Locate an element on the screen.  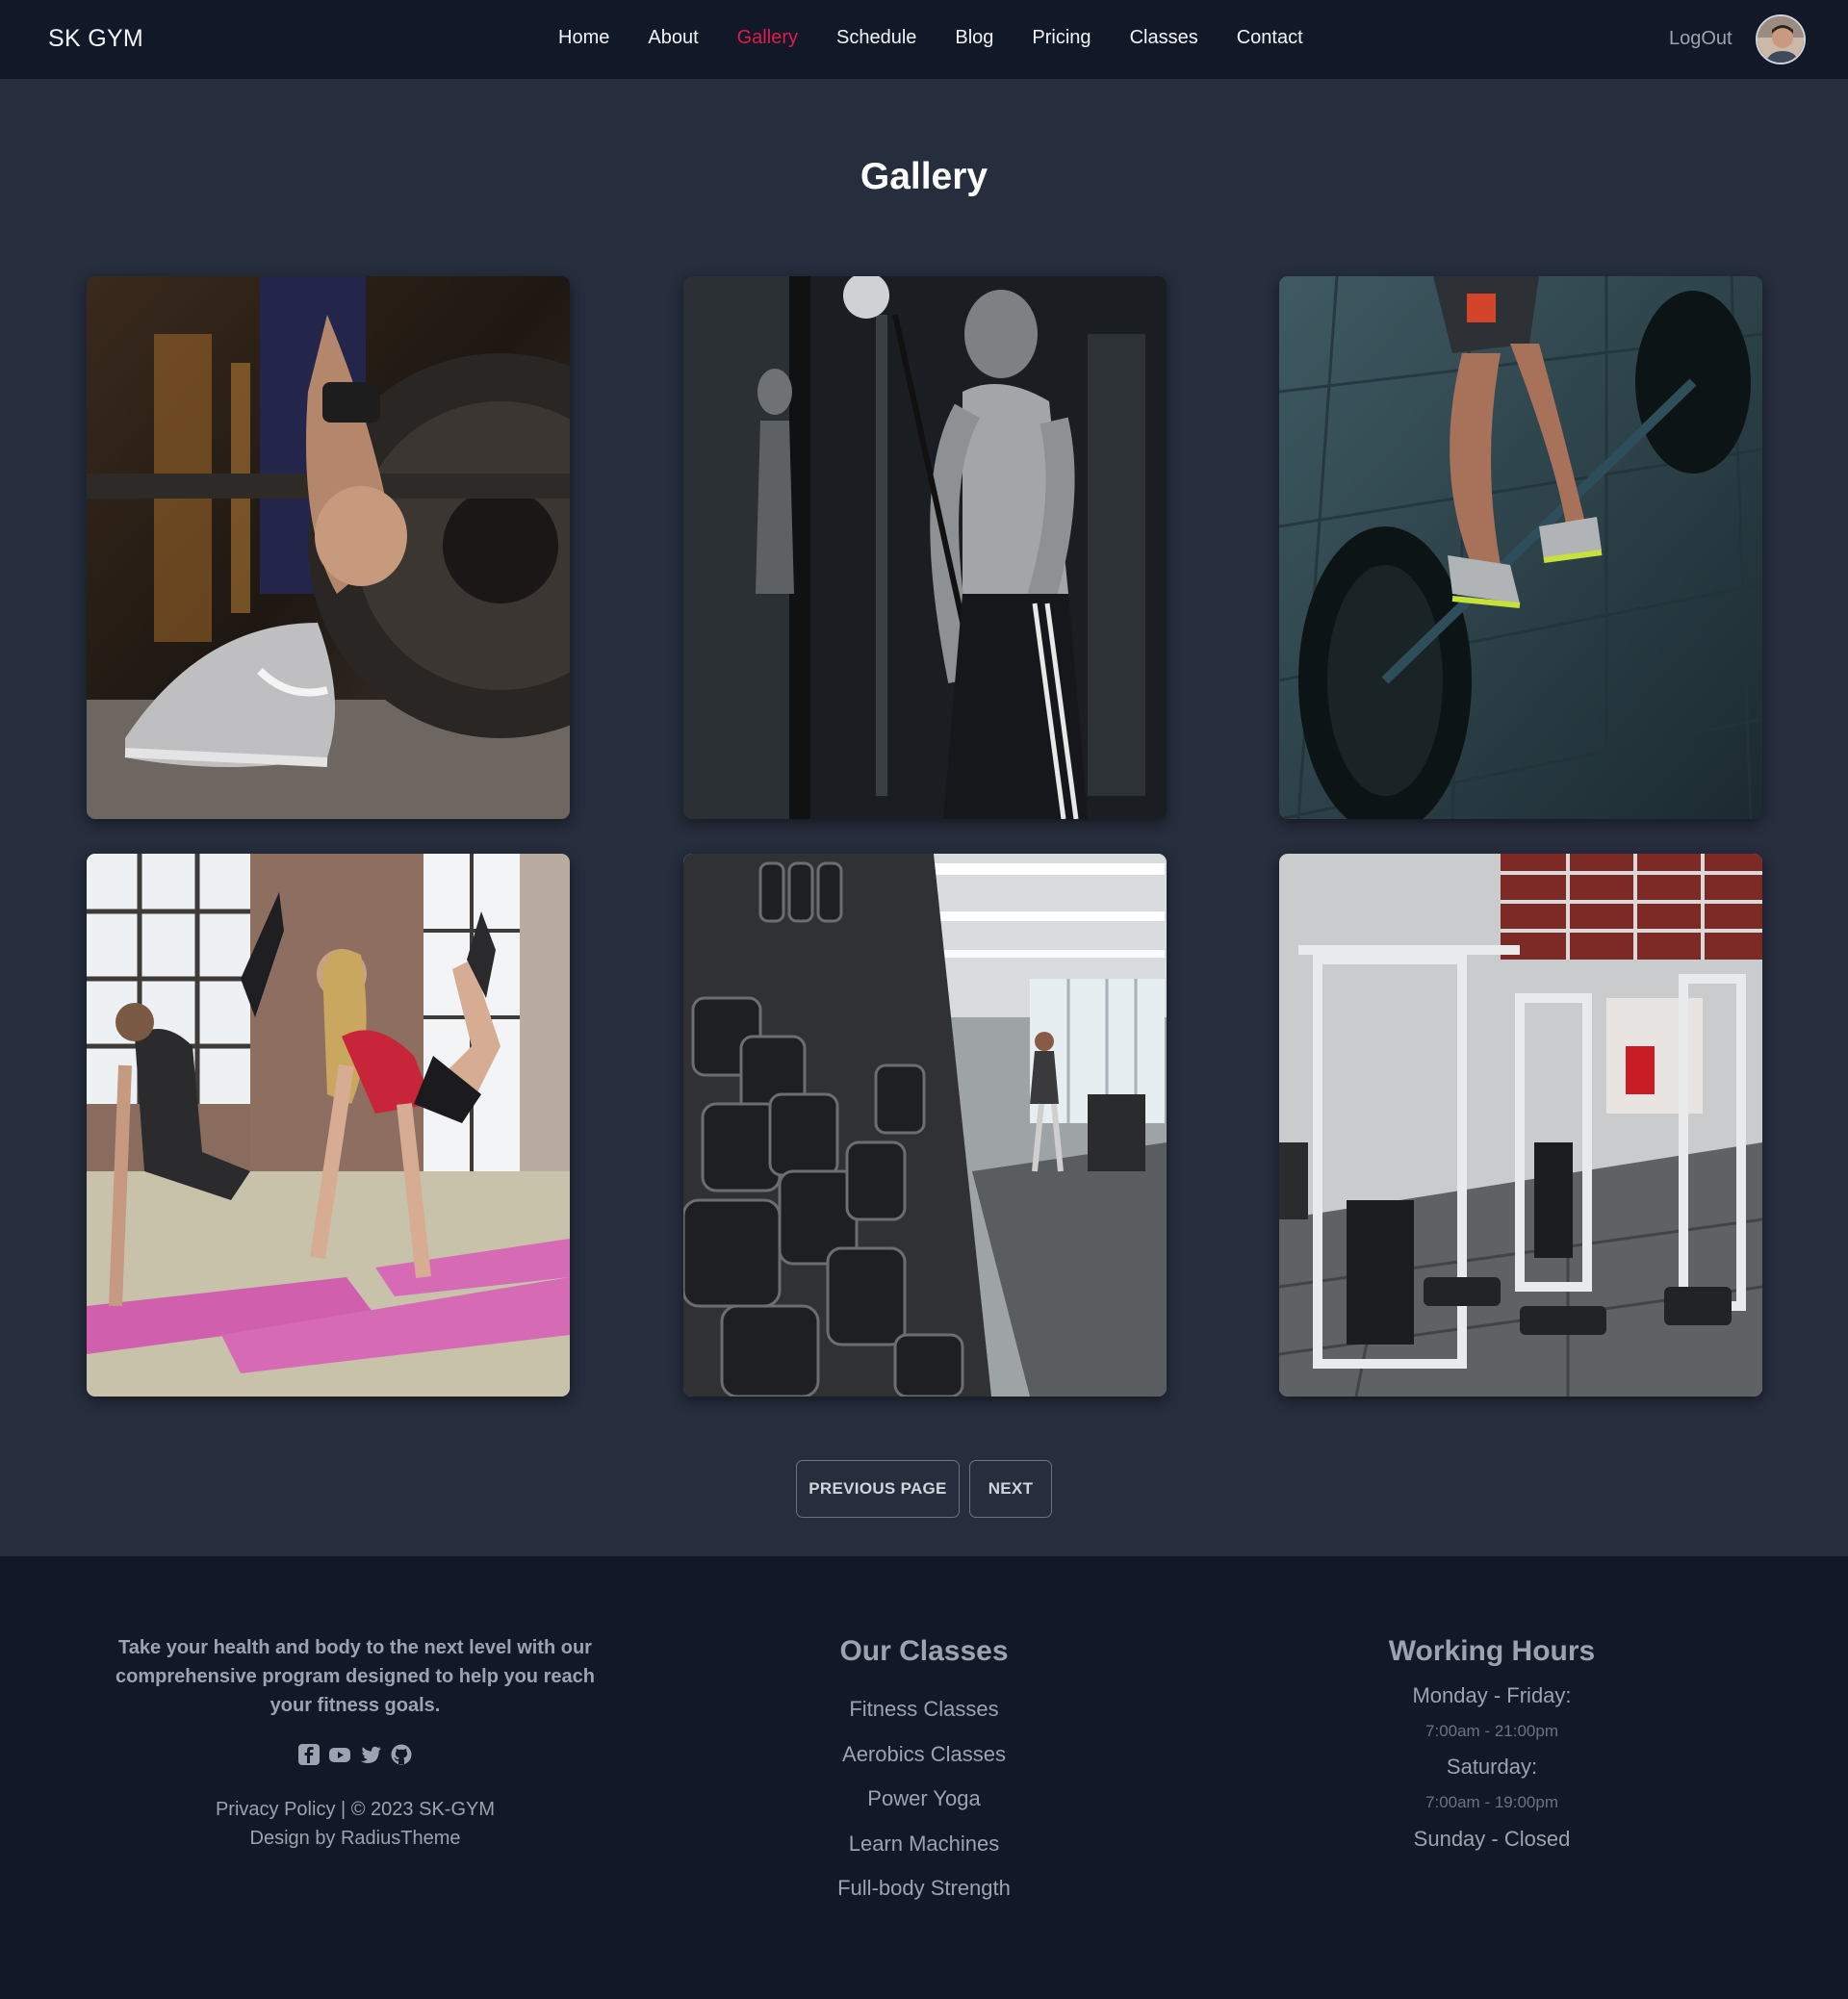
avatar-image is located at coordinates (1781, 39).